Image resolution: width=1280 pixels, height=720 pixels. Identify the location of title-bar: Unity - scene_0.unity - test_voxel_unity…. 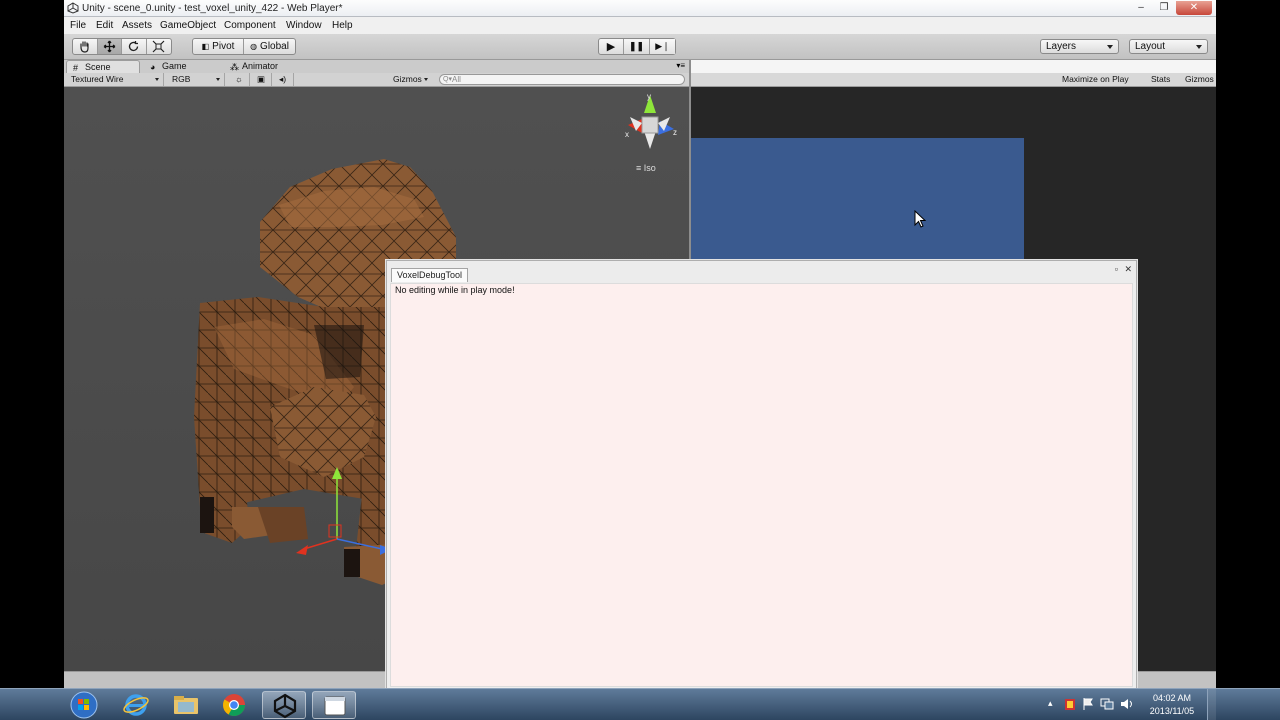
(640, 8).